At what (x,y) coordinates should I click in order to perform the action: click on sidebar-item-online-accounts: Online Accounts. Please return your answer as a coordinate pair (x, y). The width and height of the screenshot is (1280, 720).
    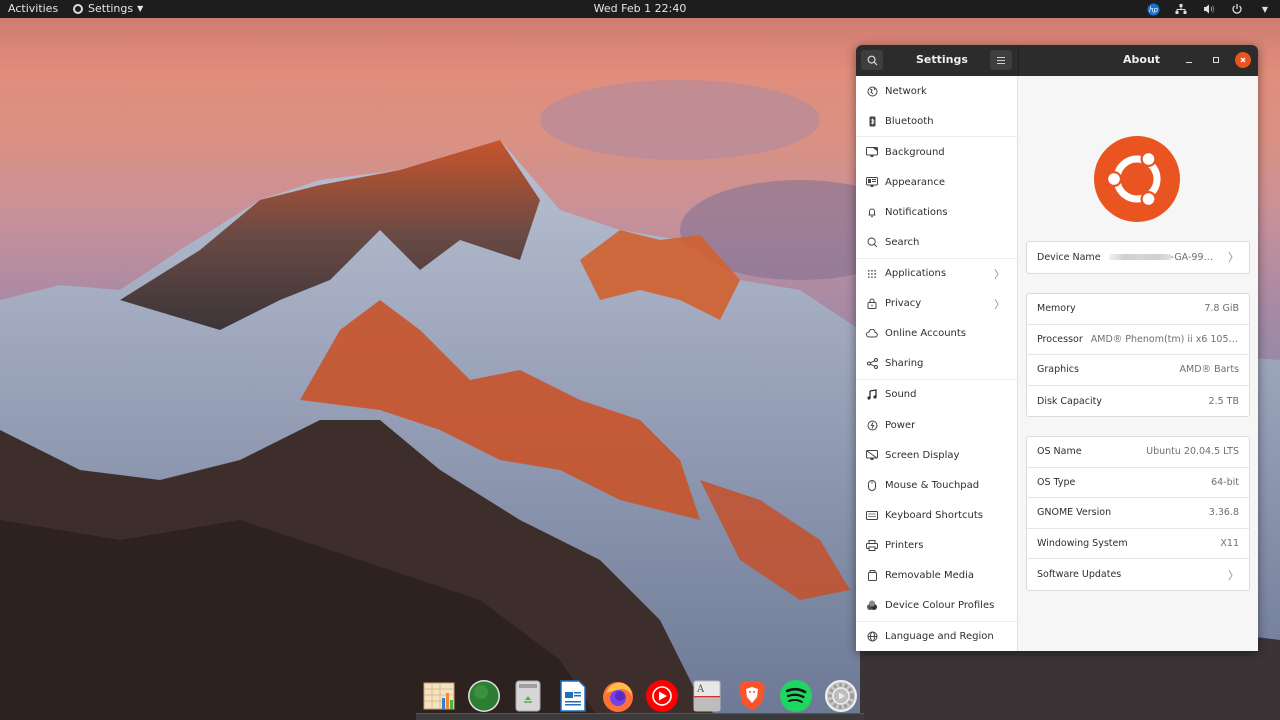
    Looking at the image, I should click on (936, 334).